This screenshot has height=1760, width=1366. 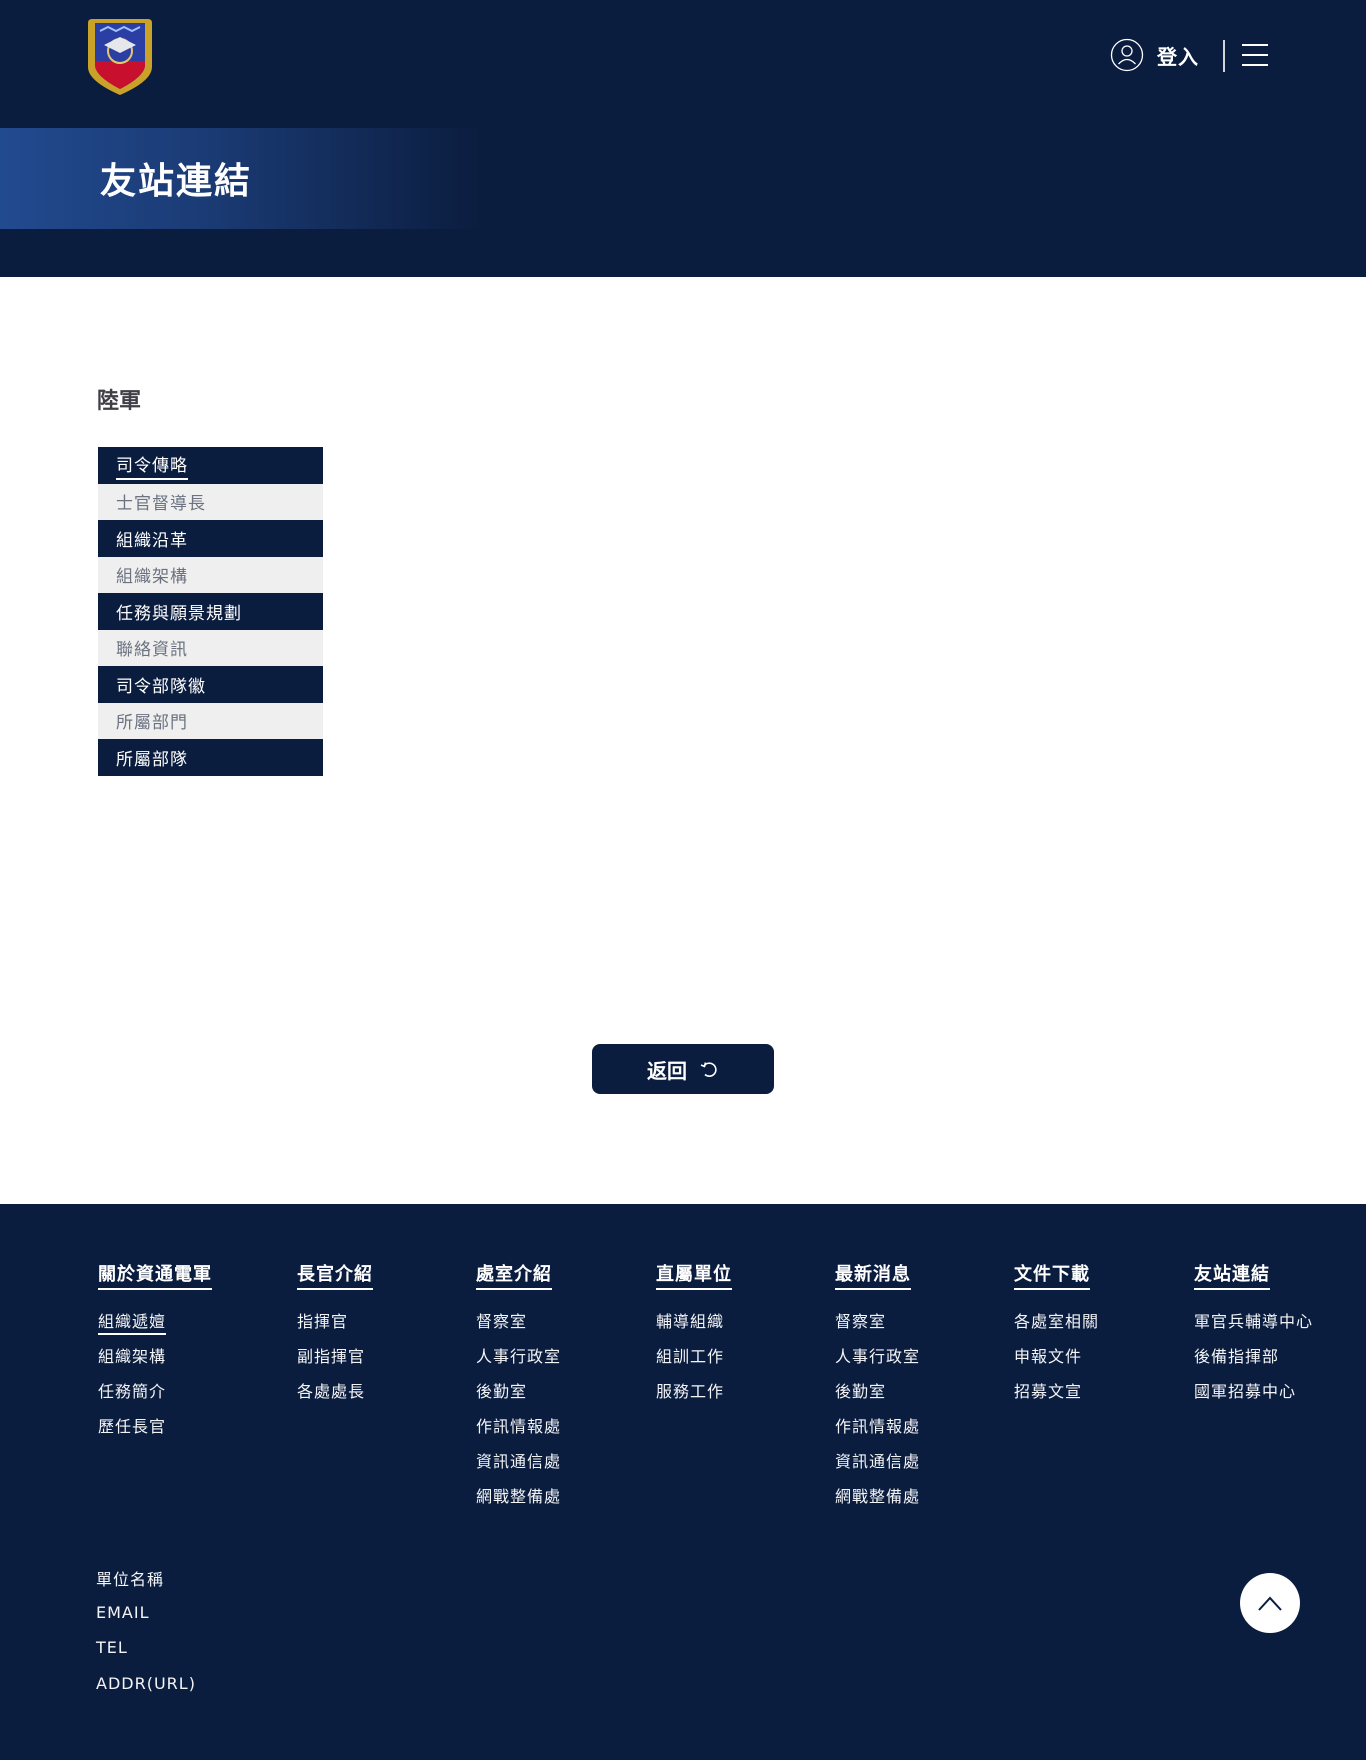 What do you see at coordinates (514, 1275) in the screenshot?
I see `footer-heading: 處室介紹` at bounding box center [514, 1275].